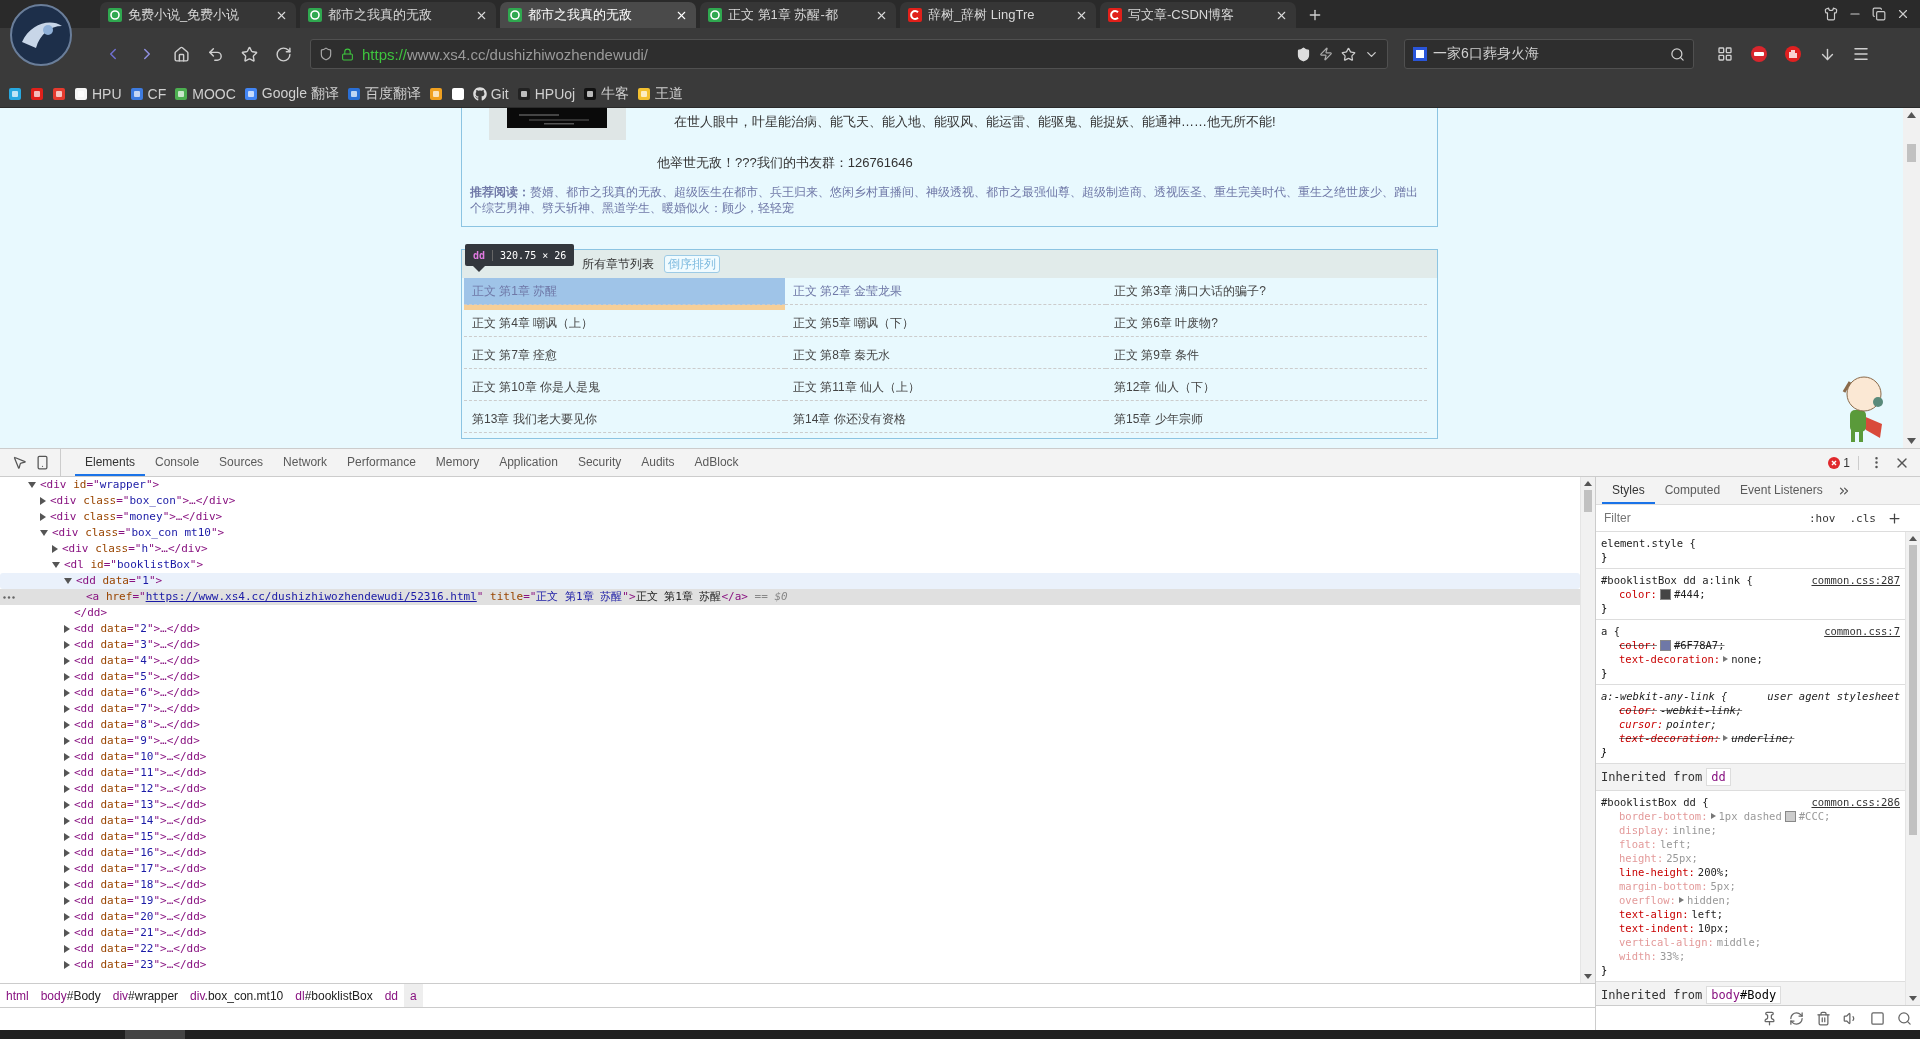 The image size is (1920, 1039). I want to click on chapter-link: 正文 第2章 金莹龙果, so click(945, 291).